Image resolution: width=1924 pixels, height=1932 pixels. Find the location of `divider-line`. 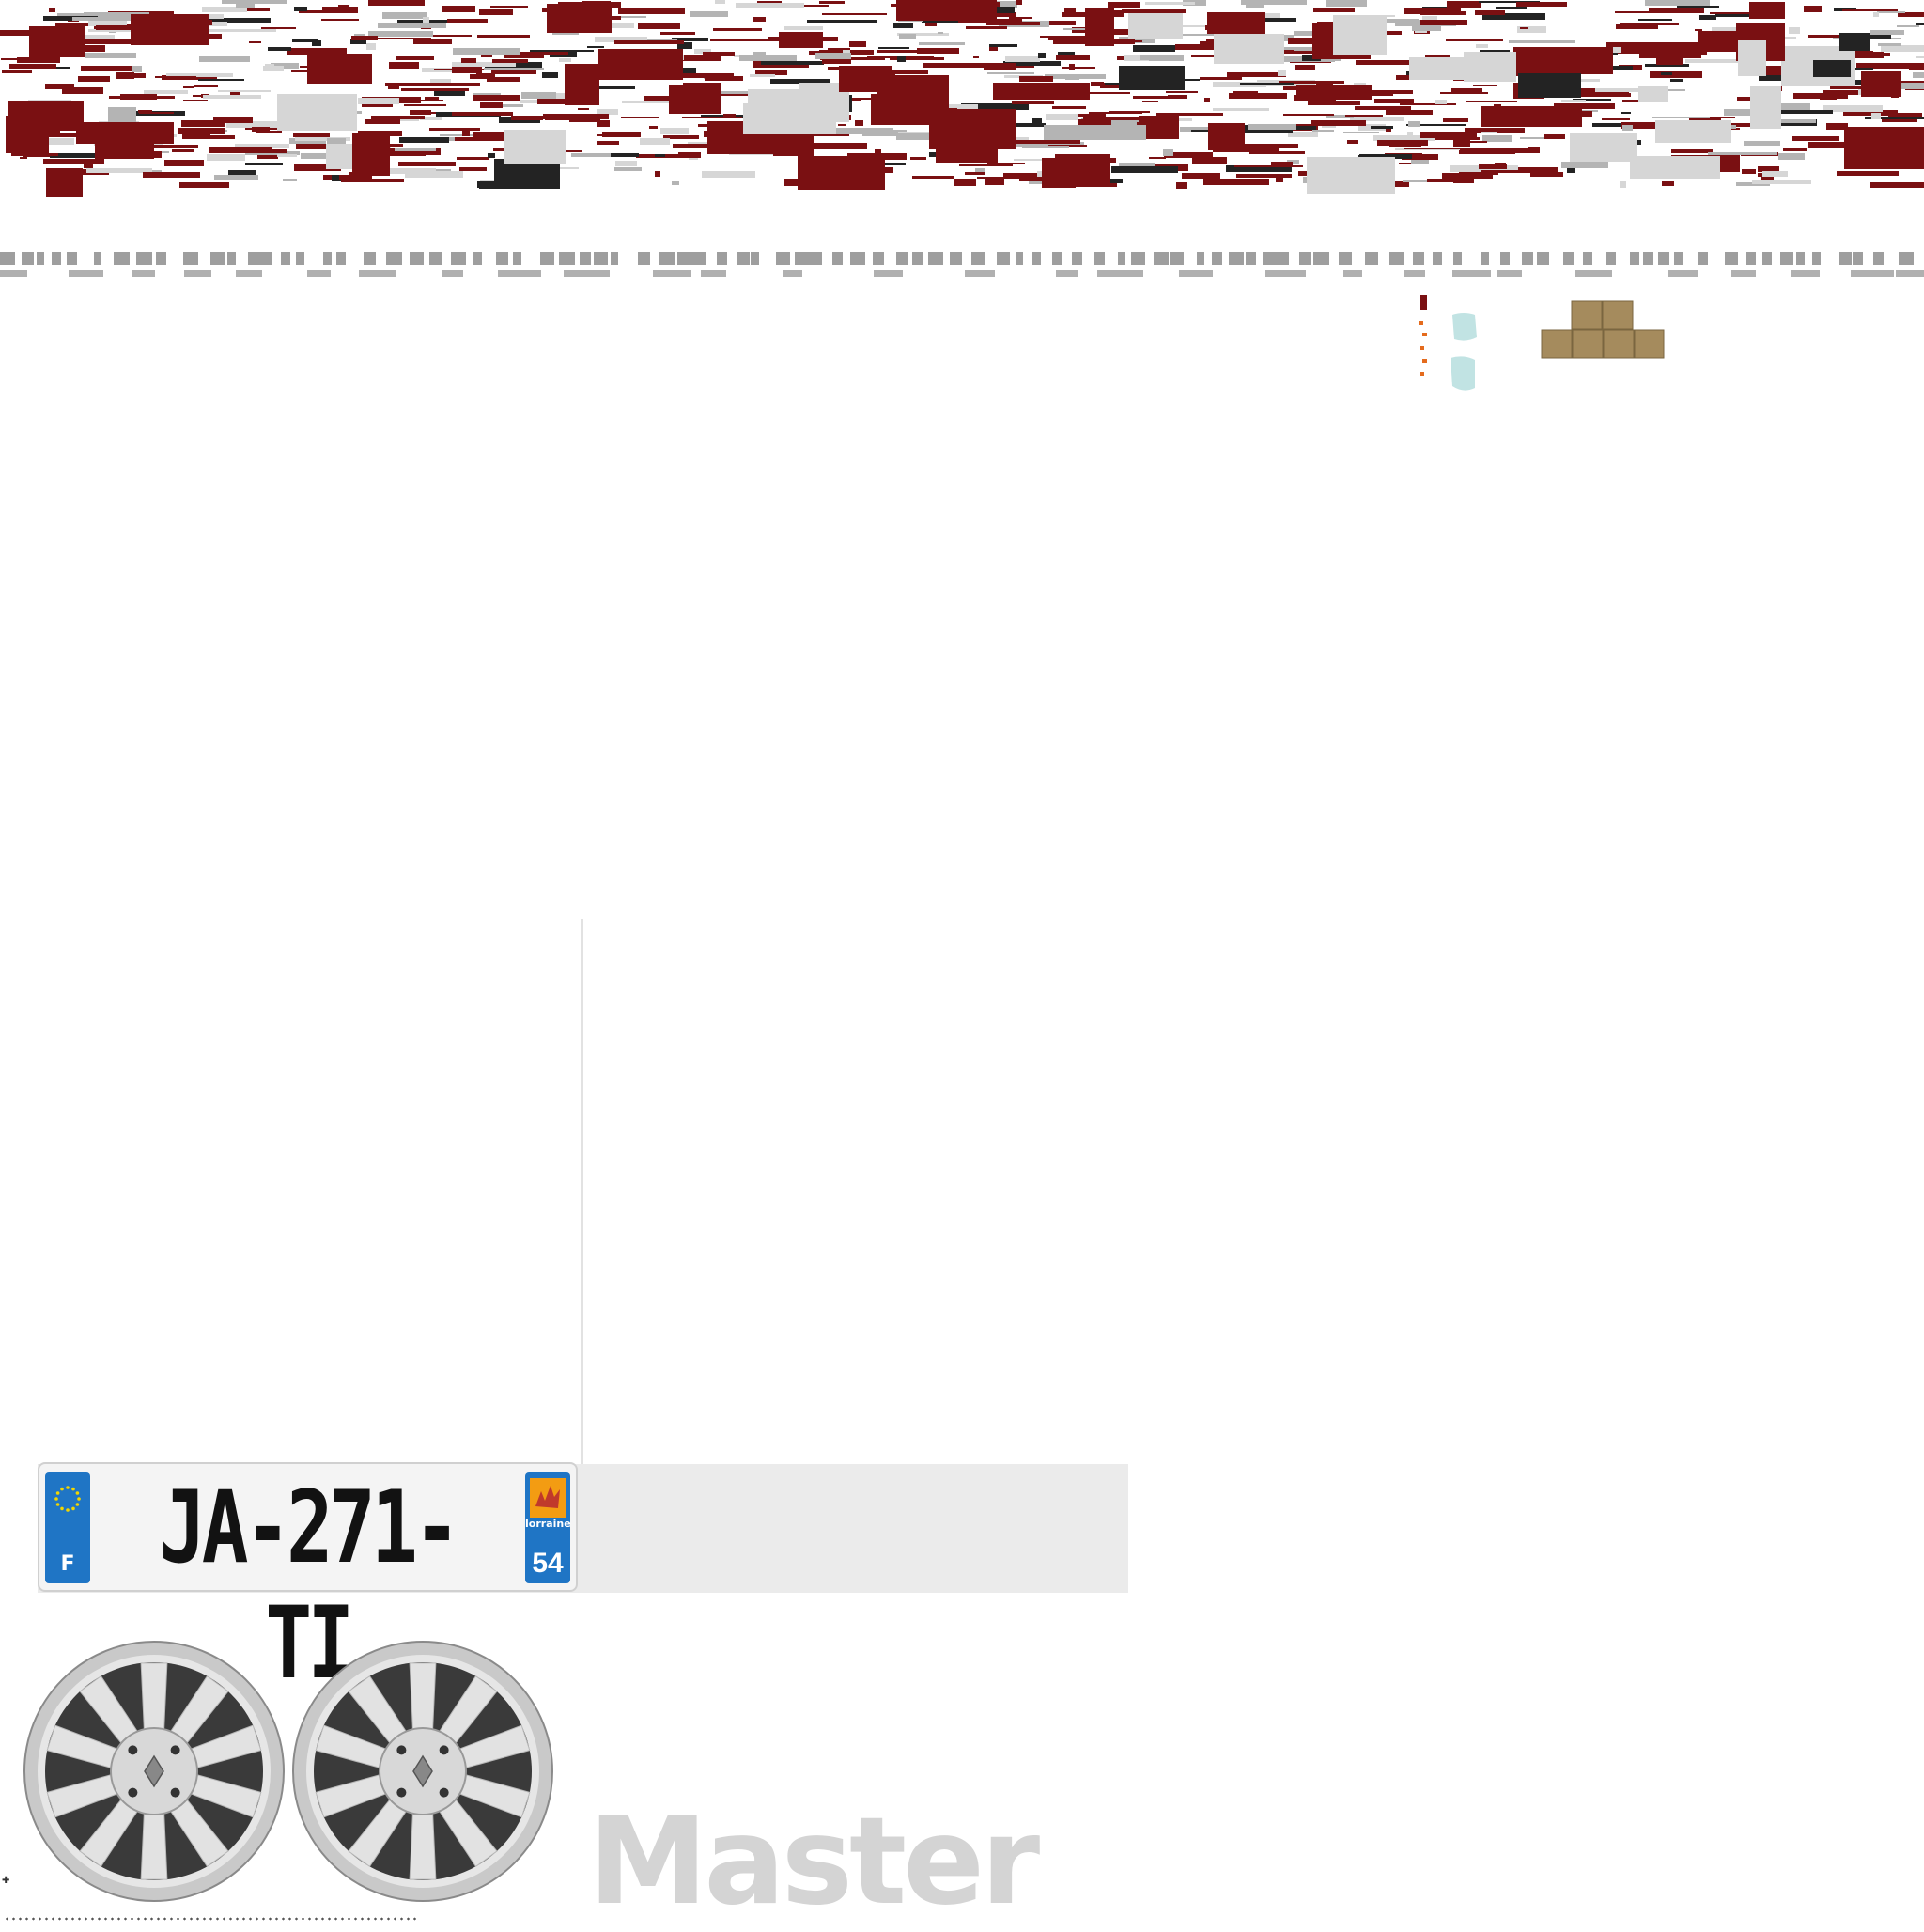

divider-line is located at coordinates (582, 1192).